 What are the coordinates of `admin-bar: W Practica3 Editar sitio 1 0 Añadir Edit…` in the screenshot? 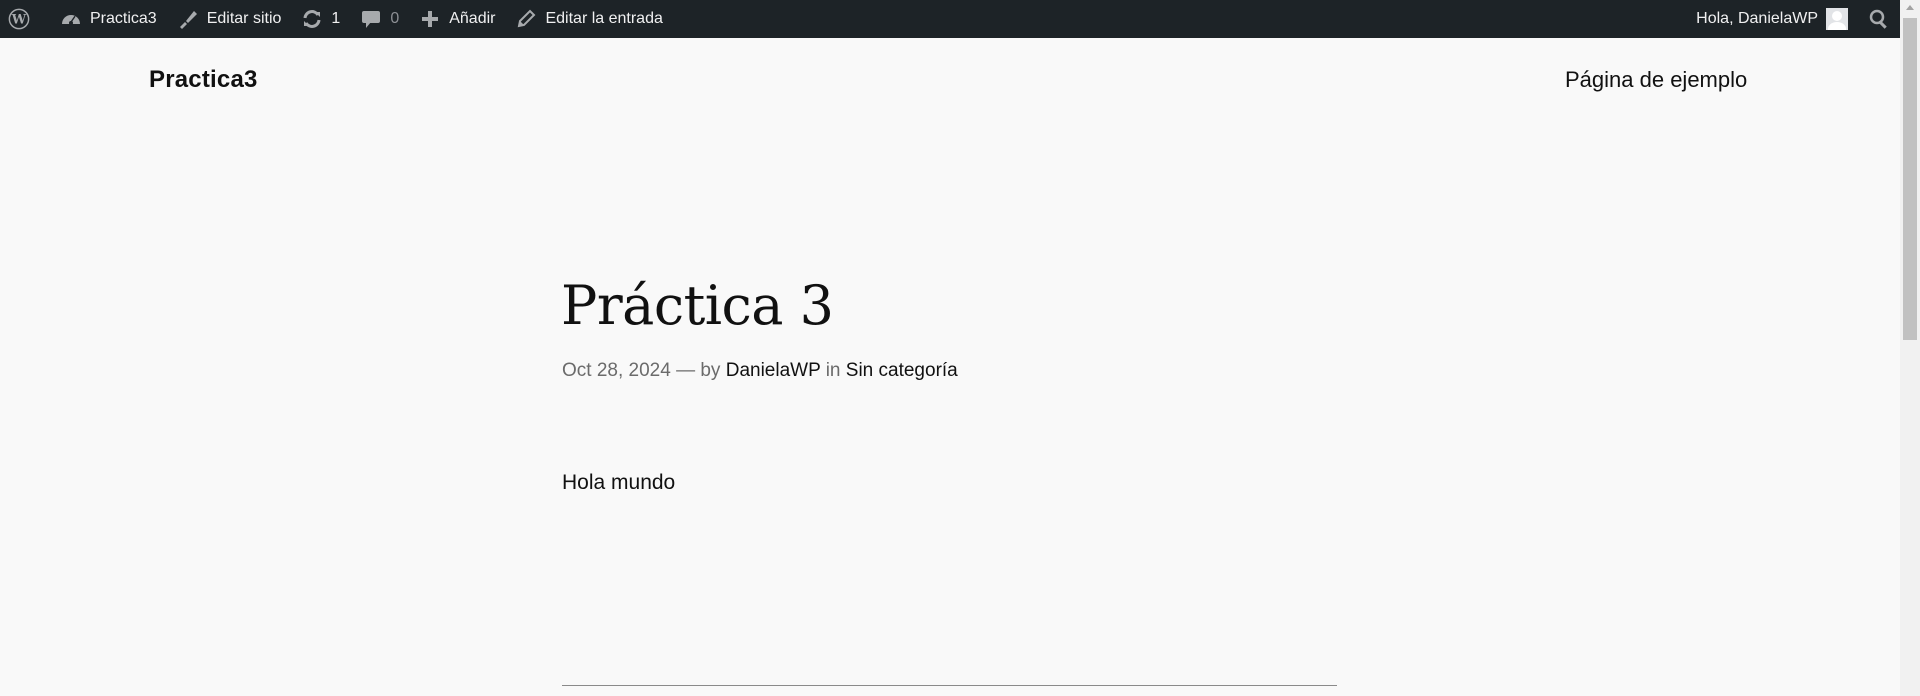 It's located at (950, 19).